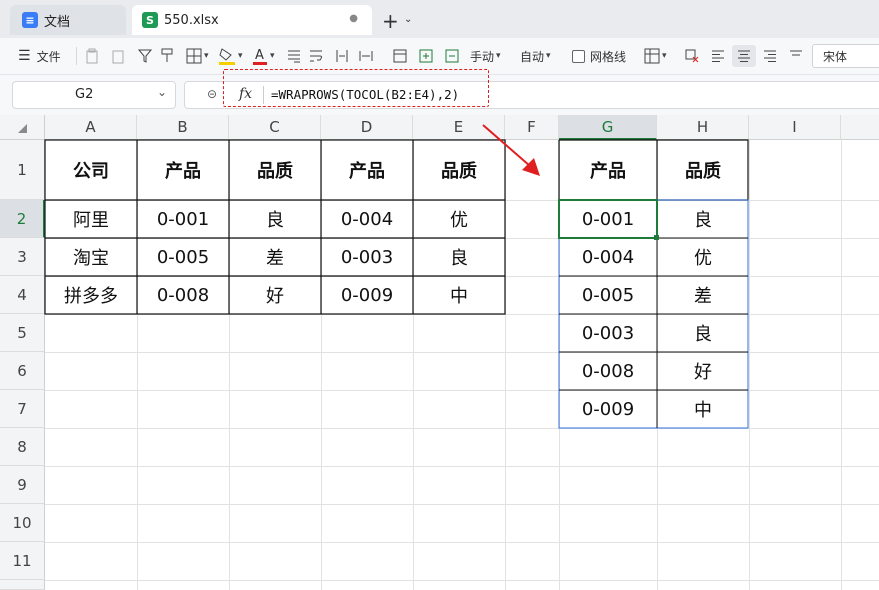 Image resolution: width=879 pixels, height=590 pixels. I want to click on formula-row: G2 ⌄ ⊝ fx =WRAPROWS(TOCOL(B2:E4),2), so click(439, 92).